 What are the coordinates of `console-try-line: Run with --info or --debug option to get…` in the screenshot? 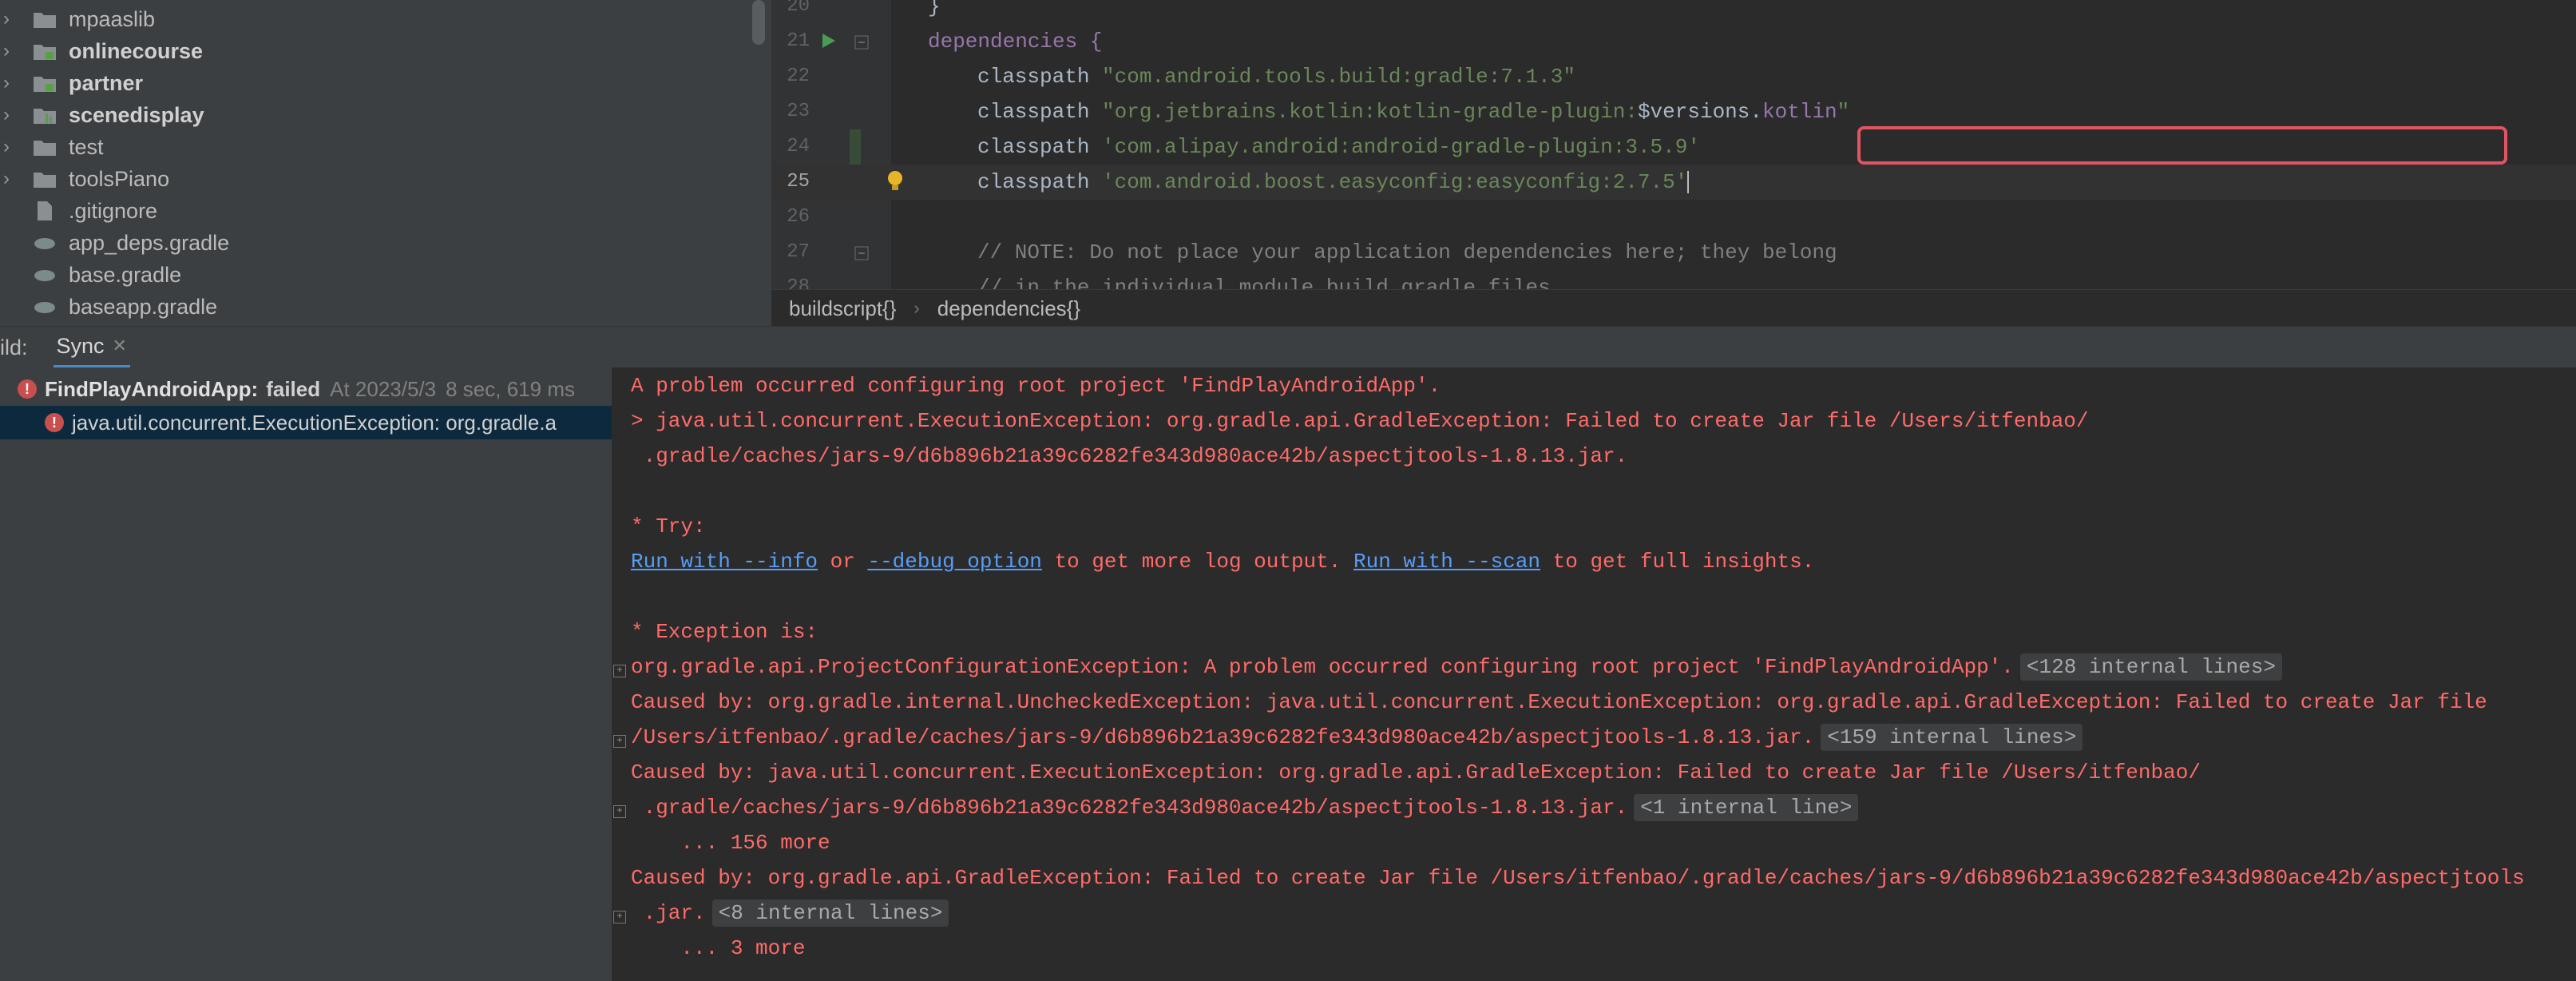 It's located at (1223, 562).